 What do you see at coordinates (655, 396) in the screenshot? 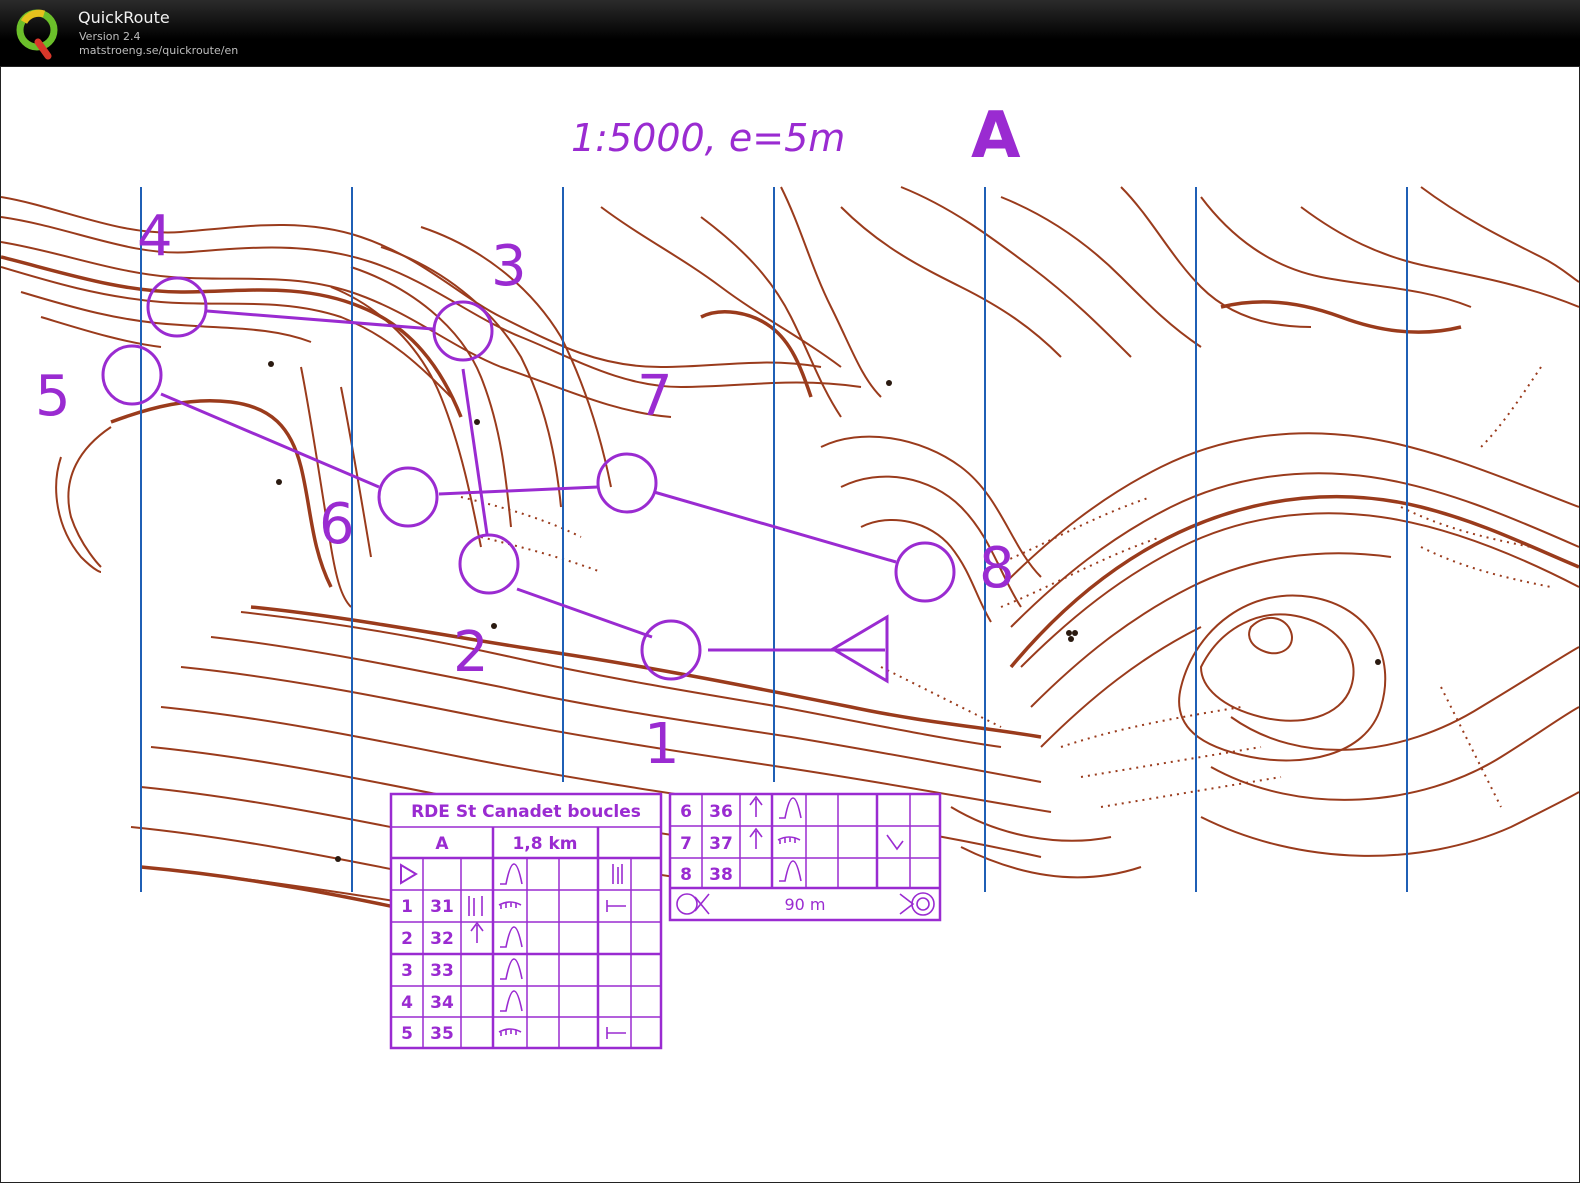
I see `control-number-7: 7` at bounding box center [655, 396].